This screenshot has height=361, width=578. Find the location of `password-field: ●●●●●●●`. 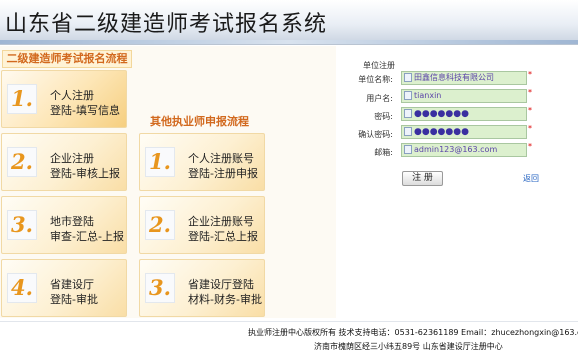

password-field: ●●●●●●● is located at coordinates (464, 114).